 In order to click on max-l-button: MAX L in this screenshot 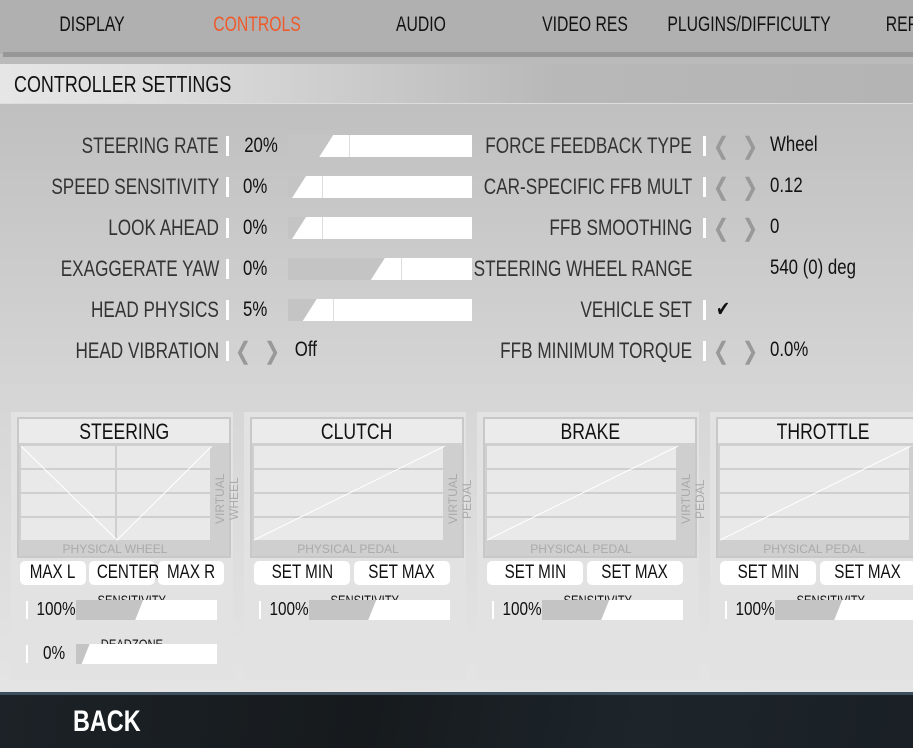, I will do `click(53, 573)`.